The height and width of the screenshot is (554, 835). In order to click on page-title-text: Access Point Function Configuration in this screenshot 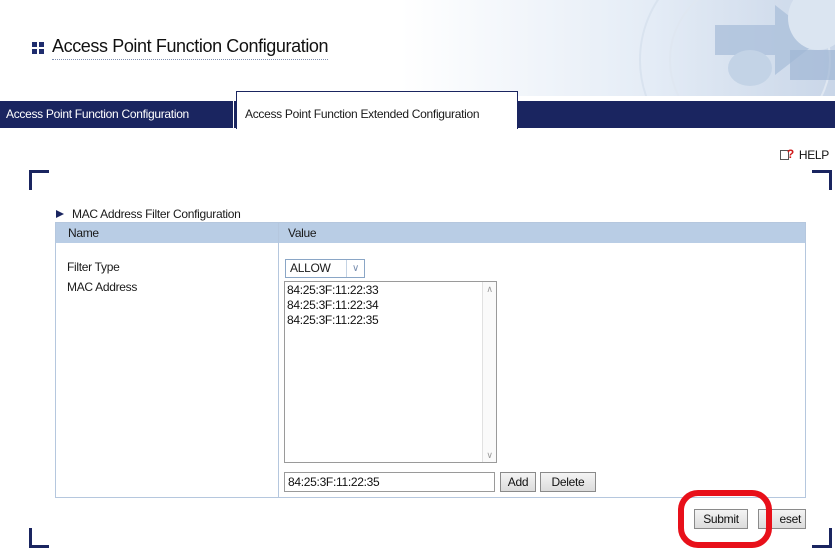, I will do `click(190, 48)`.